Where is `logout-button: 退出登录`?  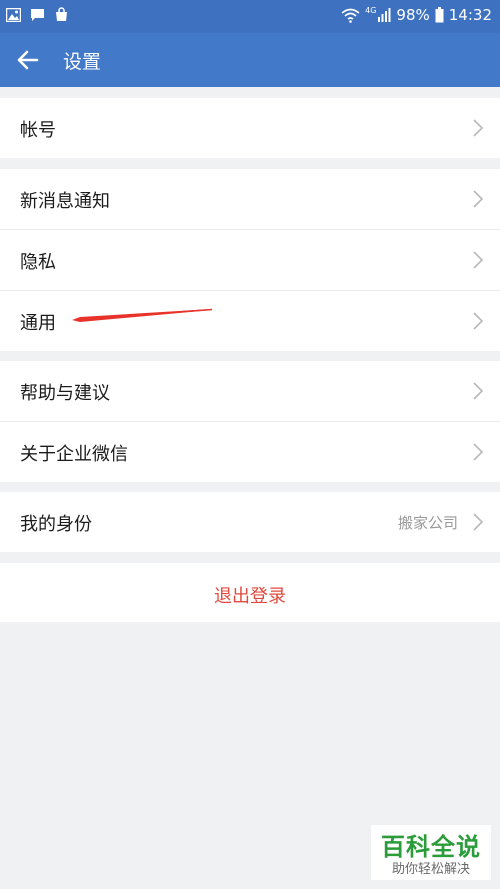
logout-button: 退出登录 is located at coordinates (250, 592).